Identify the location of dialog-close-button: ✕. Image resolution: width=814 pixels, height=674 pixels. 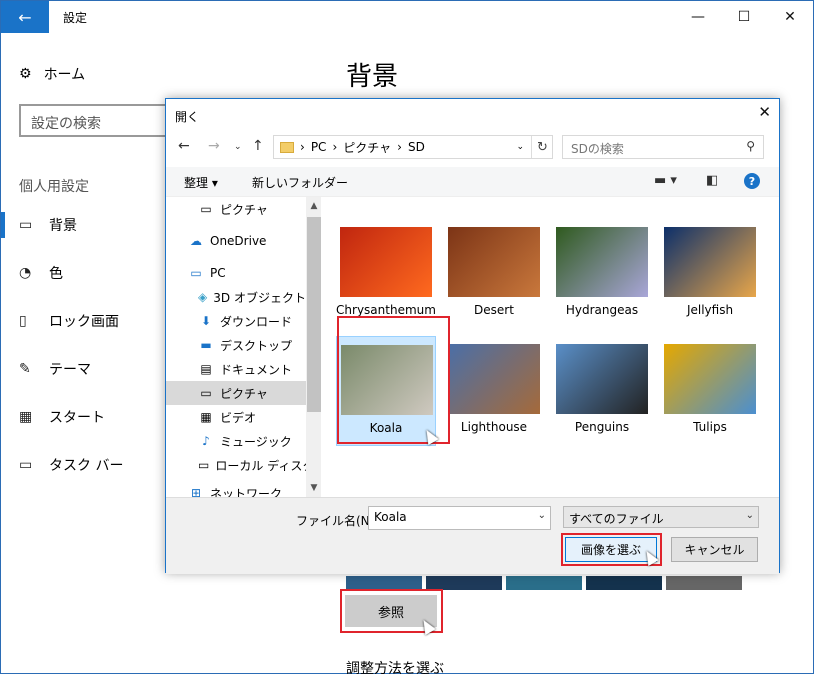
(764, 112).